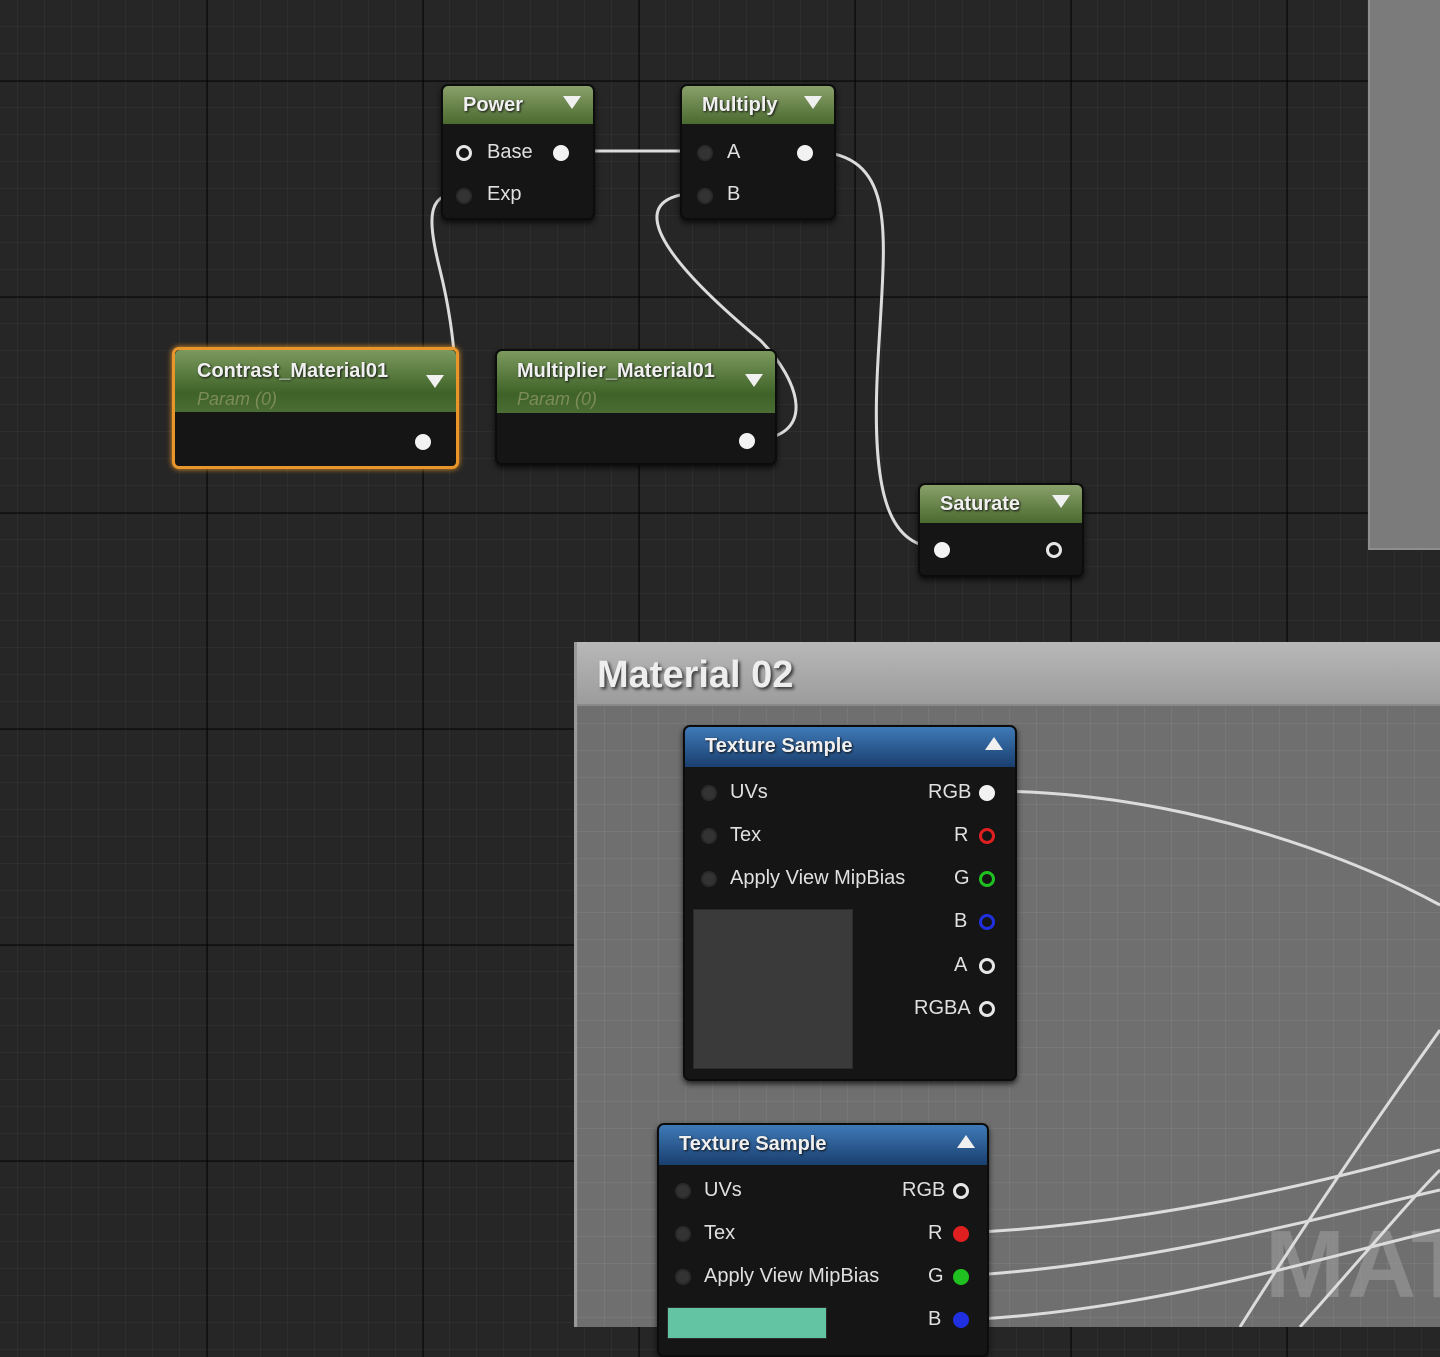 Image resolution: width=1440 pixels, height=1357 pixels. Describe the element at coordinates (747, 441) in the screenshot. I see `multiplier-output-pin` at that location.